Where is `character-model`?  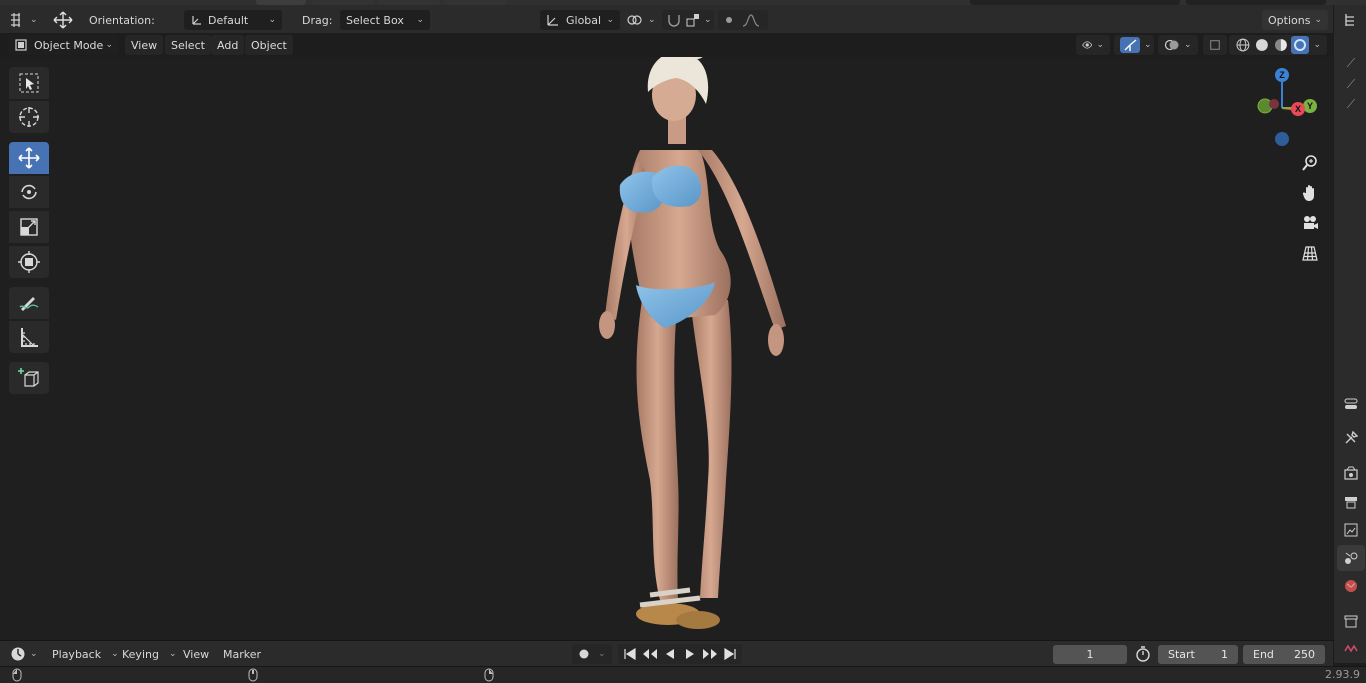 character-model is located at coordinates (692, 343).